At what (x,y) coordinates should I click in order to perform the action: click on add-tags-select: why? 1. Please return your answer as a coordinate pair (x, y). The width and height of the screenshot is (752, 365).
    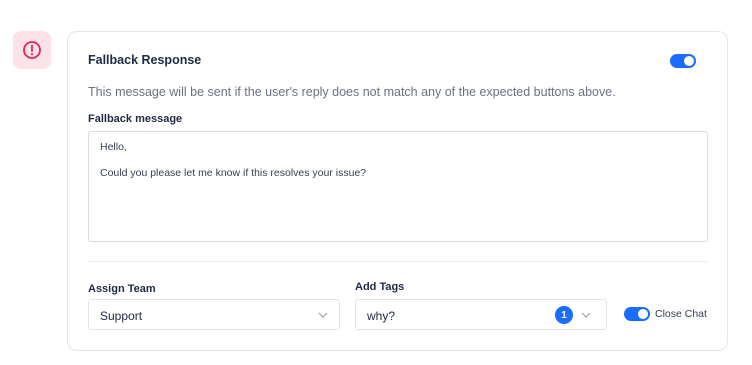
    Looking at the image, I should click on (481, 314).